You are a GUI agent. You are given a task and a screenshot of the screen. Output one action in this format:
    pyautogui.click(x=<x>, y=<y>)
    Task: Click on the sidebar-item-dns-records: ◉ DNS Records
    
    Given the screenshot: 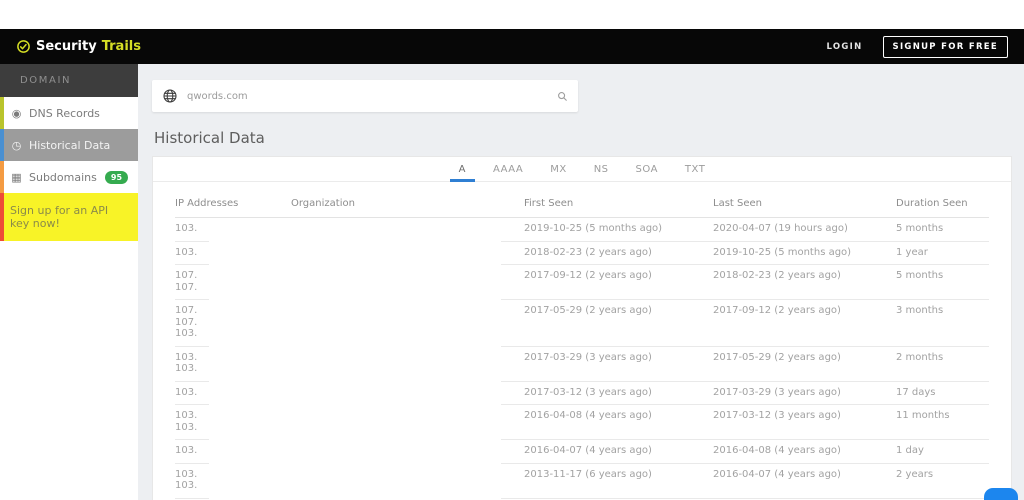 What is the action you would take?
    pyautogui.click(x=69, y=113)
    